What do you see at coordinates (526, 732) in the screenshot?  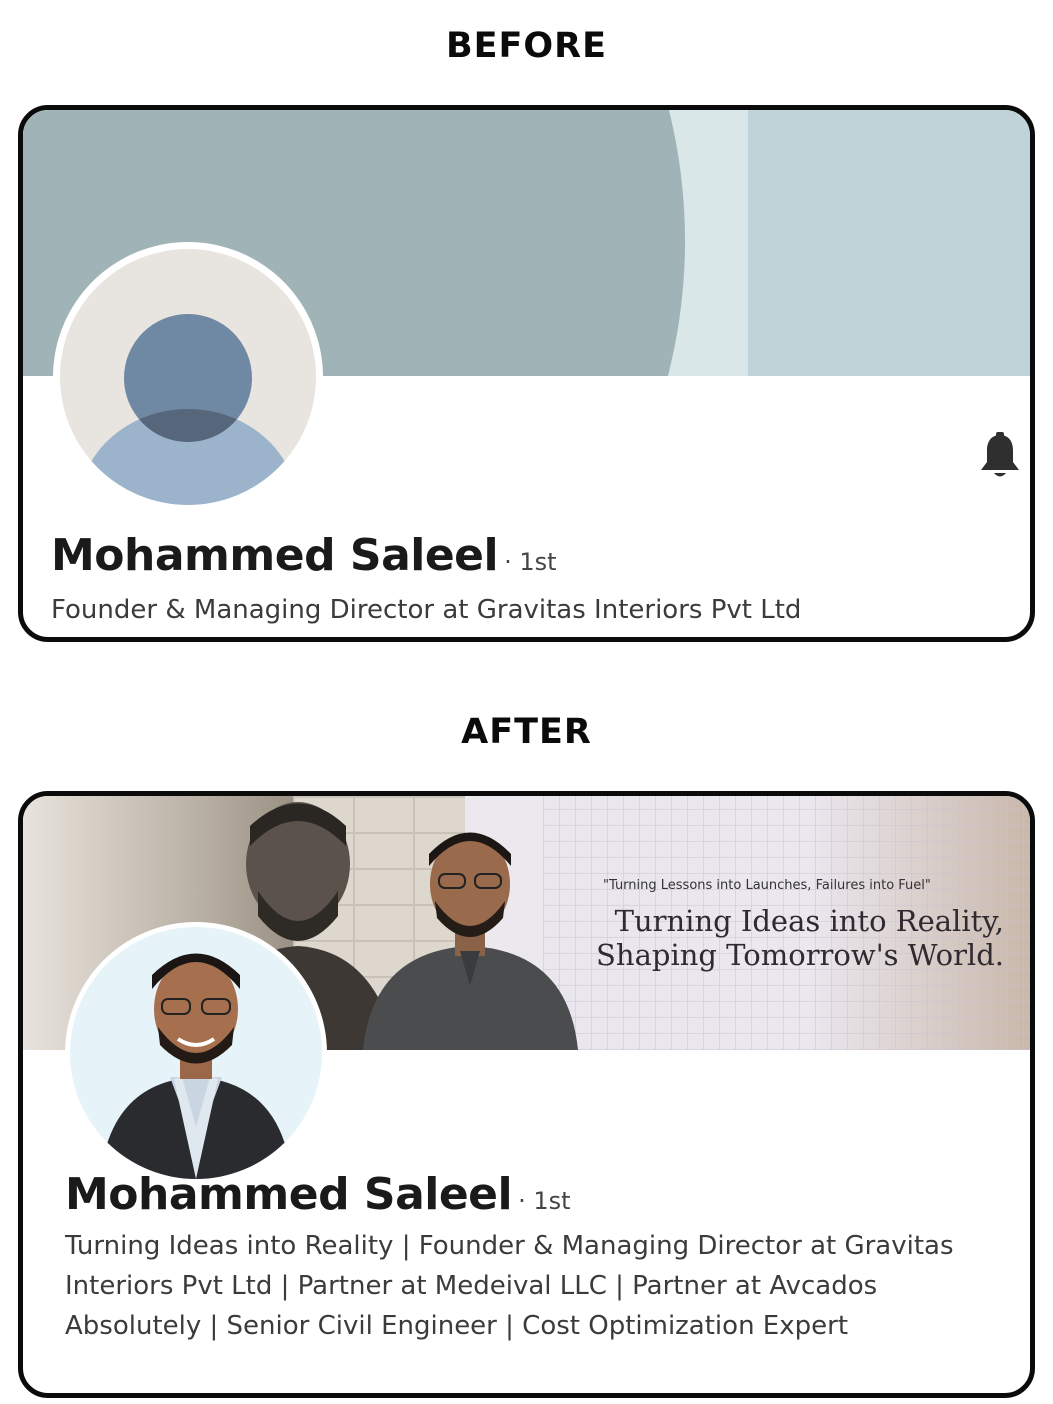 I see `after-heading: AFTER` at bounding box center [526, 732].